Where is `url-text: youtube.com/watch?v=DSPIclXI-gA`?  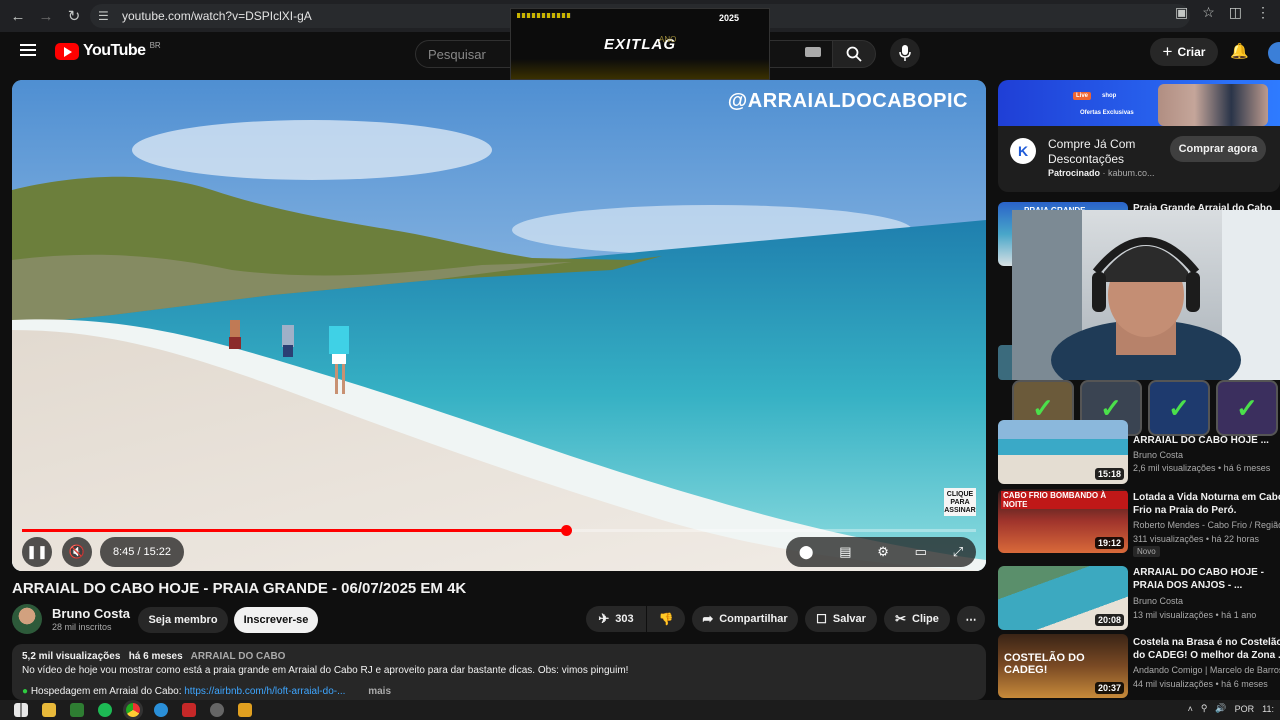
url-text: youtube.com/watch?v=DSPIclXI-gA is located at coordinates (217, 16).